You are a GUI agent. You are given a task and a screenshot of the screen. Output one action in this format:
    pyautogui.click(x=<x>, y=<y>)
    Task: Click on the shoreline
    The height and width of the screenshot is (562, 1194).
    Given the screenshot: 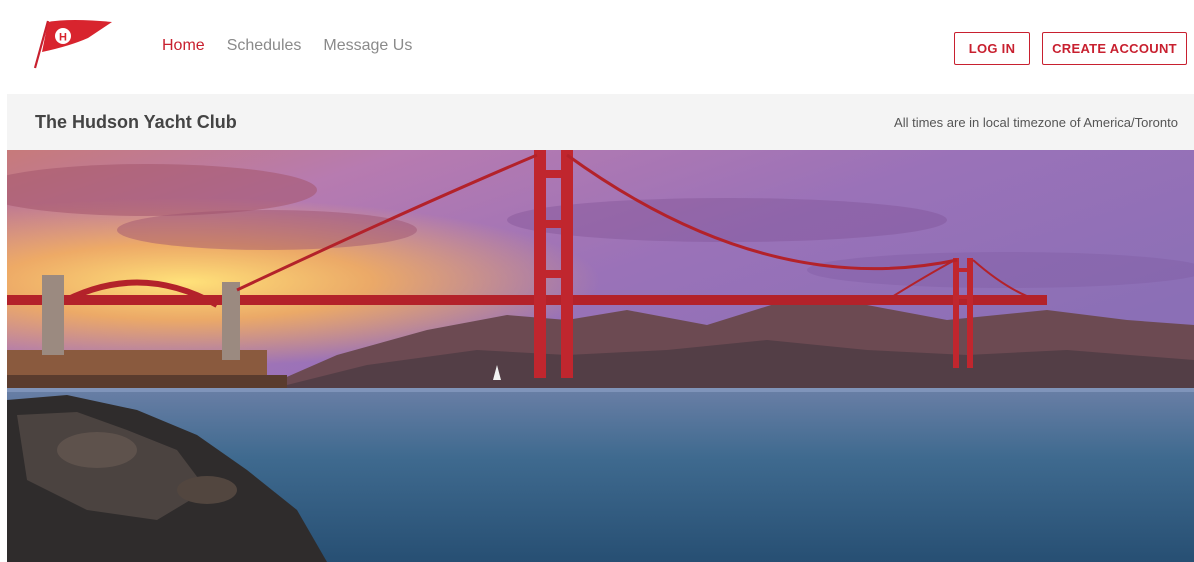 What is the action you would take?
    pyautogui.click(x=147, y=382)
    